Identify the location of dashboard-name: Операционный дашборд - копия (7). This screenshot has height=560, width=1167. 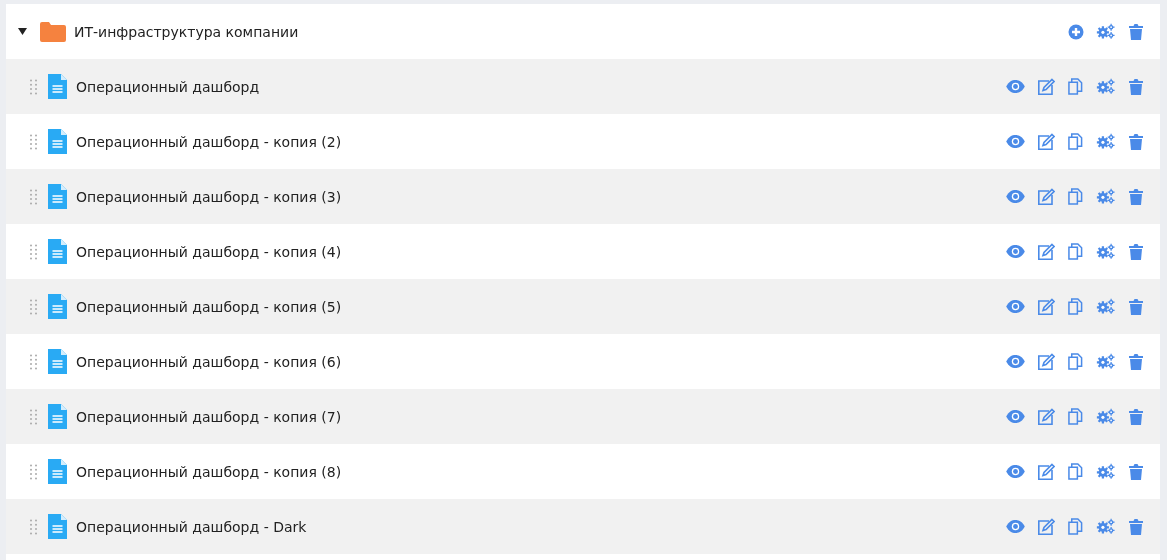
(209, 416).